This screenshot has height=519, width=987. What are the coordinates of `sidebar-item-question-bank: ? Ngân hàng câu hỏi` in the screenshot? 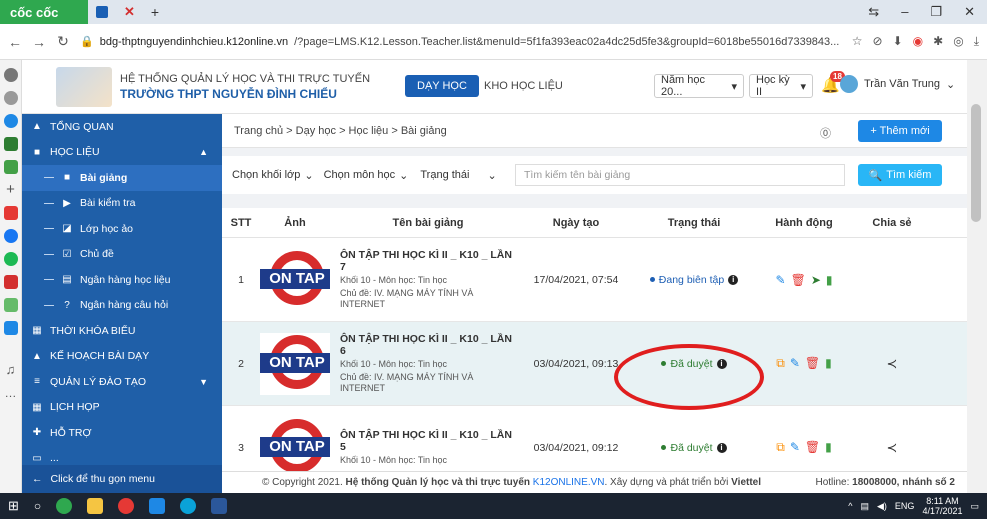 It's located at (122, 306).